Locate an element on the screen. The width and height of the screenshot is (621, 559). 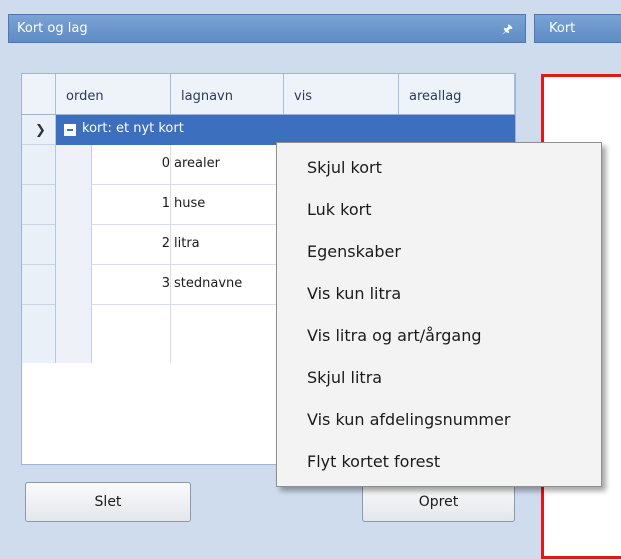
collapse-icon is located at coordinates (70, 130).